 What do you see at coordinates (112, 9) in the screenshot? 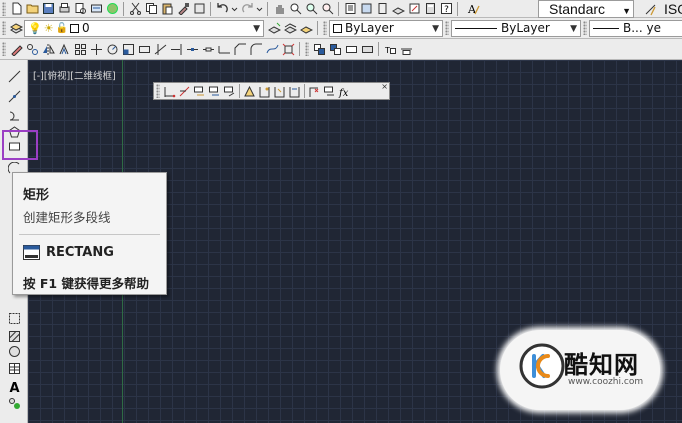
I see `plot-icon` at bounding box center [112, 9].